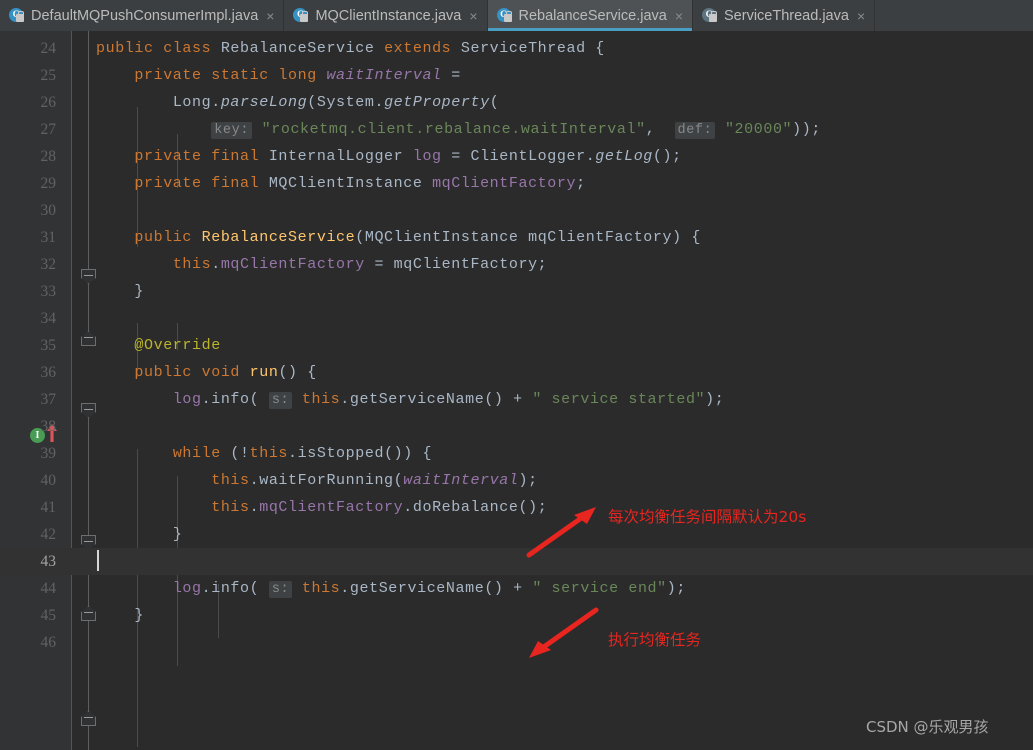 Image resolution: width=1033 pixels, height=750 pixels. I want to click on line-number: 35, so click(48, 345).